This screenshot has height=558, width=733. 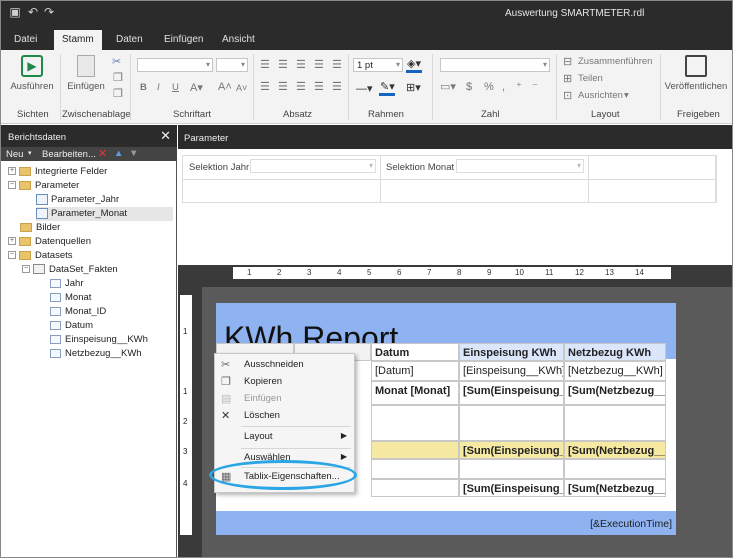 I want to click on cut-icon: ✂, so click(x=116, y=62).